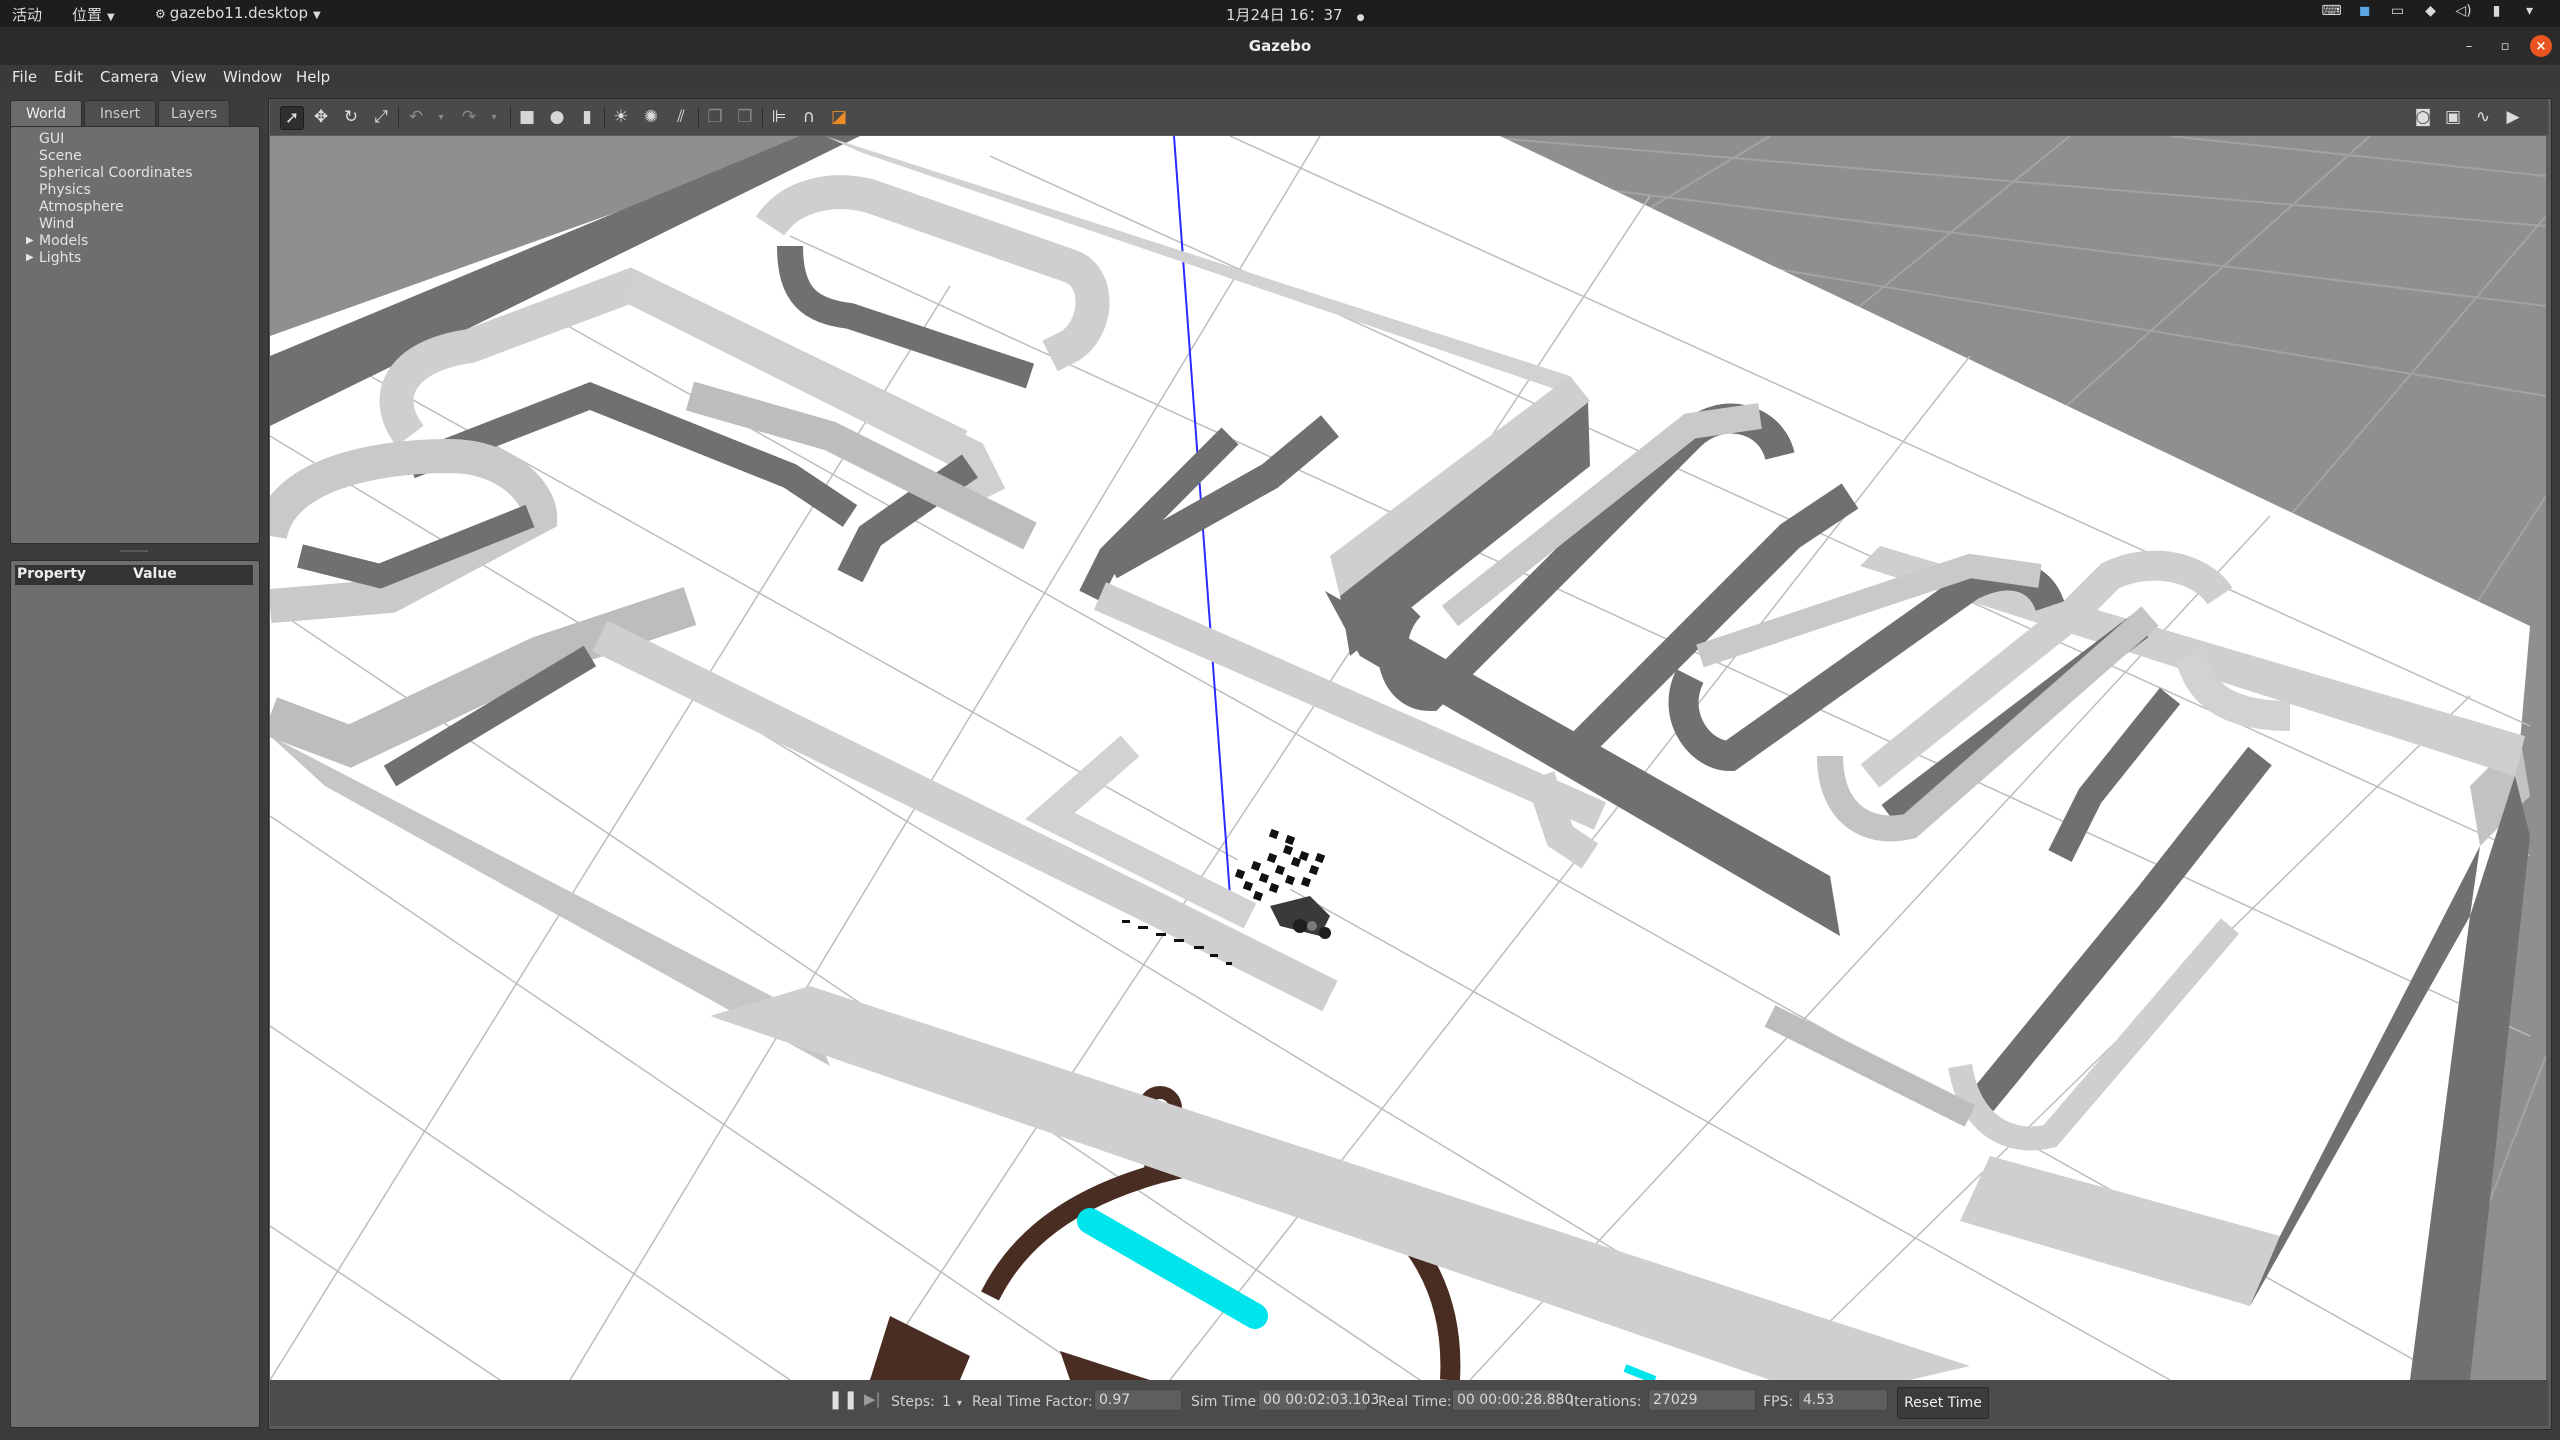  Describe the element at coordinates (134, 551) in the screenshot. I see `splitter-handle` at that location.